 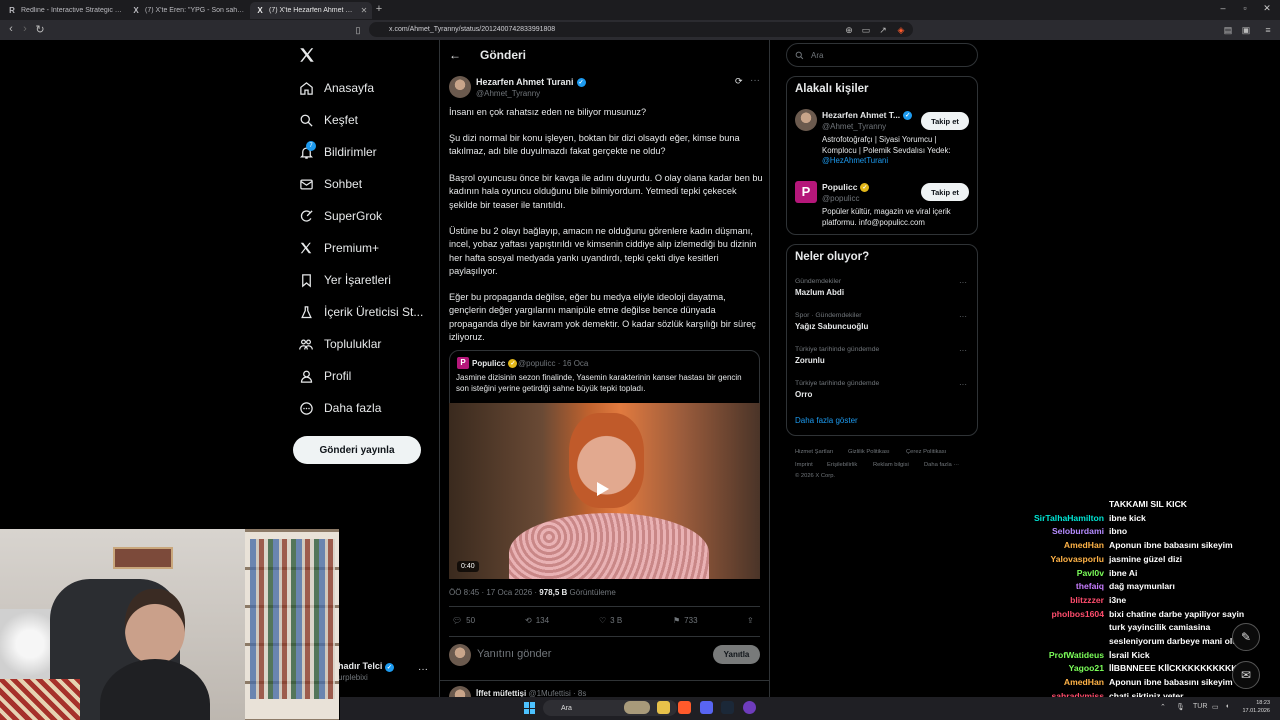 I want to click on chat-username: pholbos1604, so click(x=1077, y=614).